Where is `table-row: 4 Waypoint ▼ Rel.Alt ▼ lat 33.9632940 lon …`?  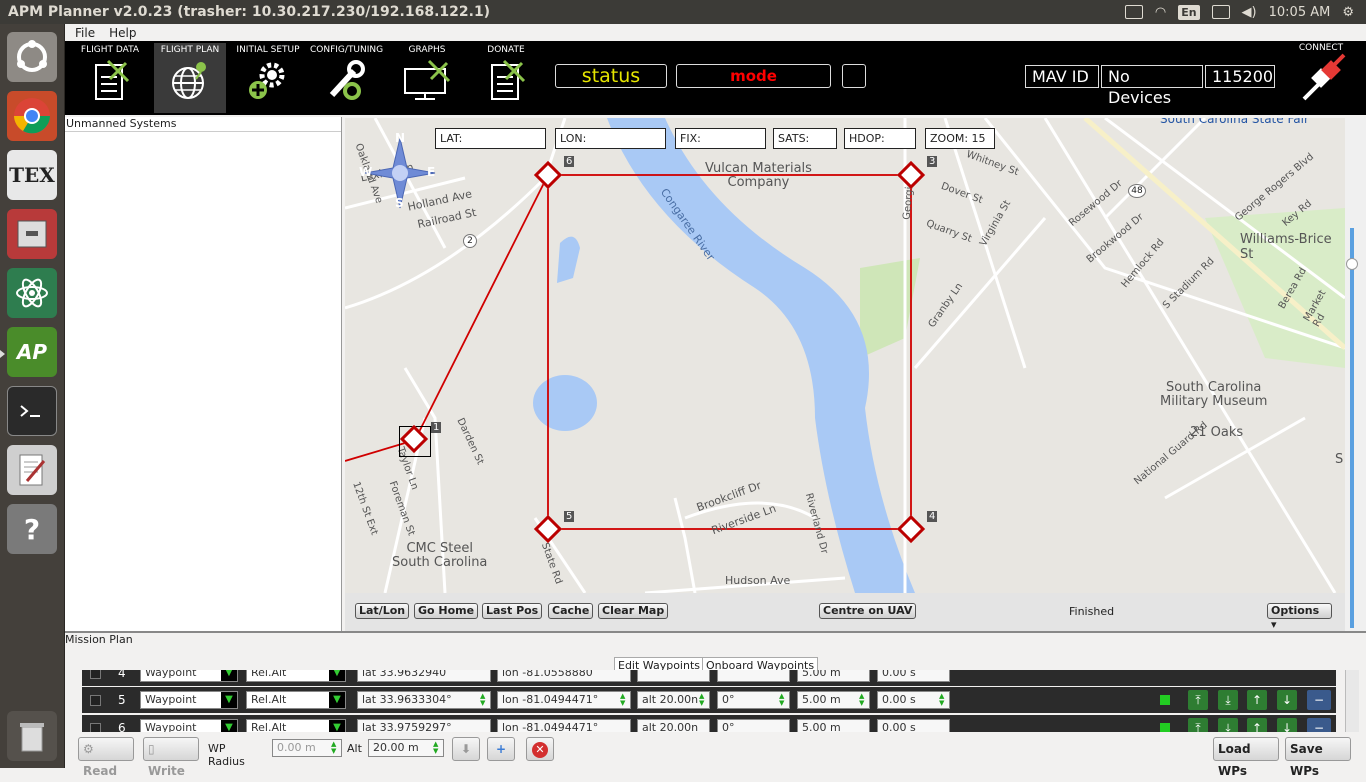 table-row: 4 Waypoint ▼ Rel.Alt ▼ lat 33.9632940 lon … is located at coordinates (709, 678).